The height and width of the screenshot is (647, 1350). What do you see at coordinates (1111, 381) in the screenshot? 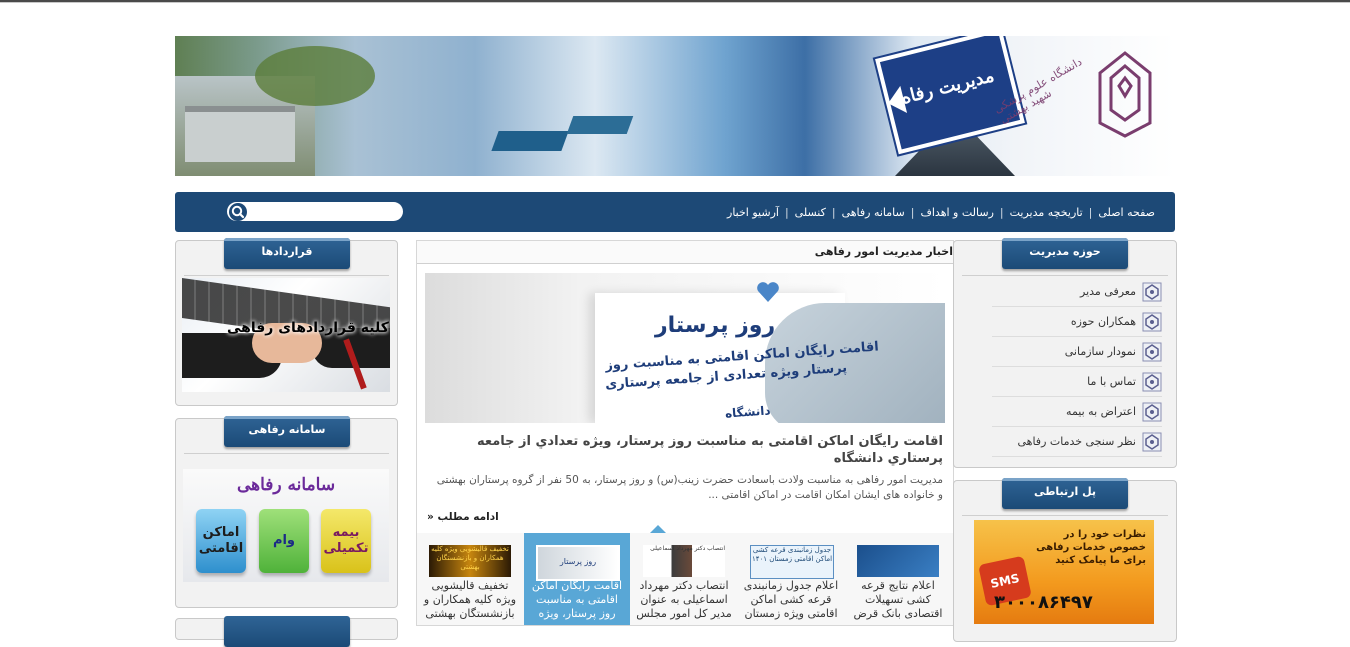
I see `menu-item-label: تماس با ما` at bounding box center [1111, 381].